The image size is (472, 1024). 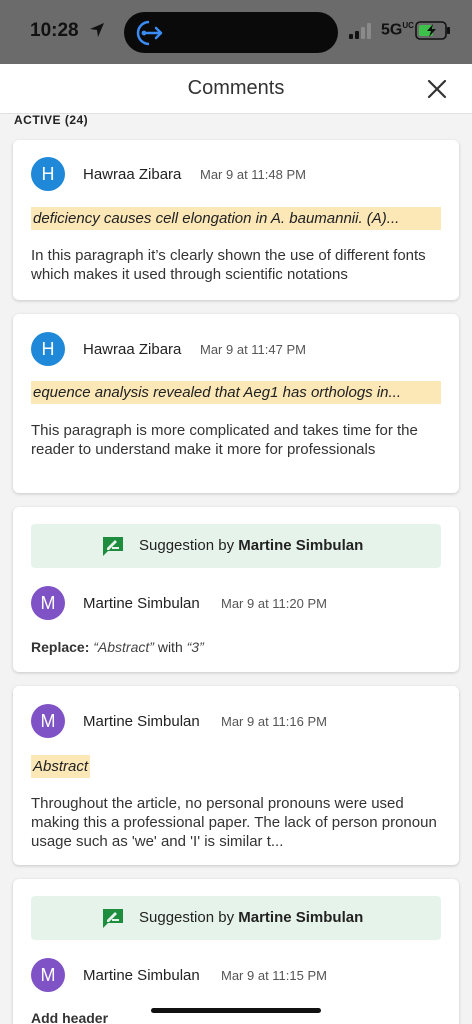 What do you see at coordinates (360, 31) in the screenshot?
I see `signal-icon` at bounding box center [360, 31].